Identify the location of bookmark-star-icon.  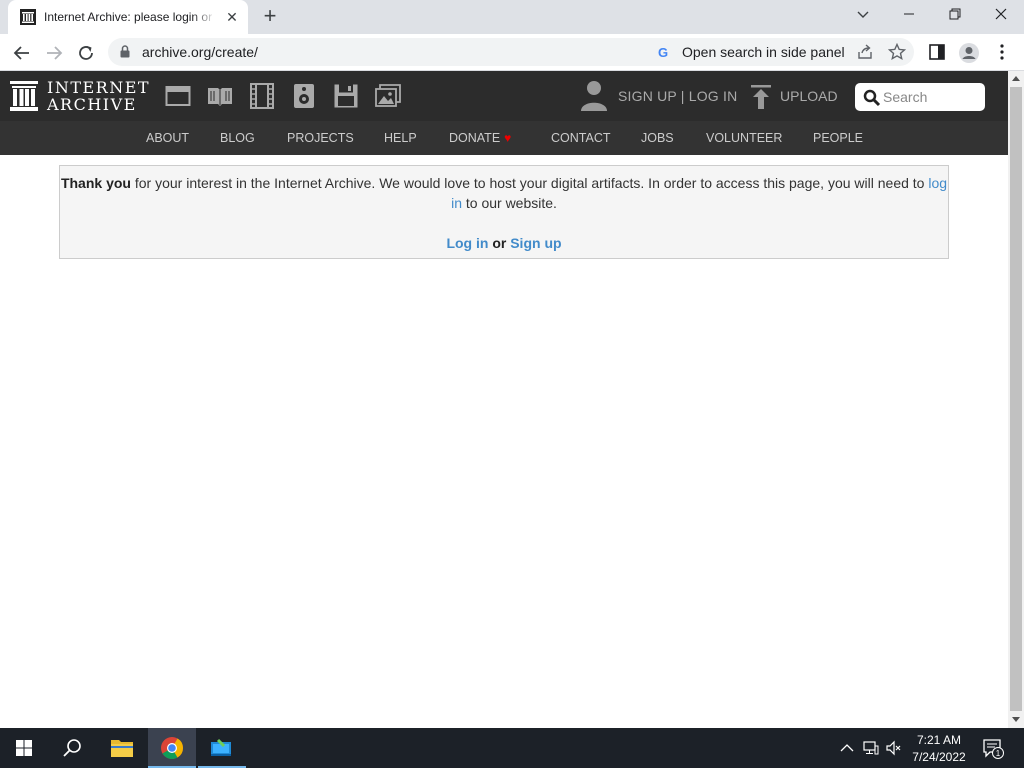
(897, 51).